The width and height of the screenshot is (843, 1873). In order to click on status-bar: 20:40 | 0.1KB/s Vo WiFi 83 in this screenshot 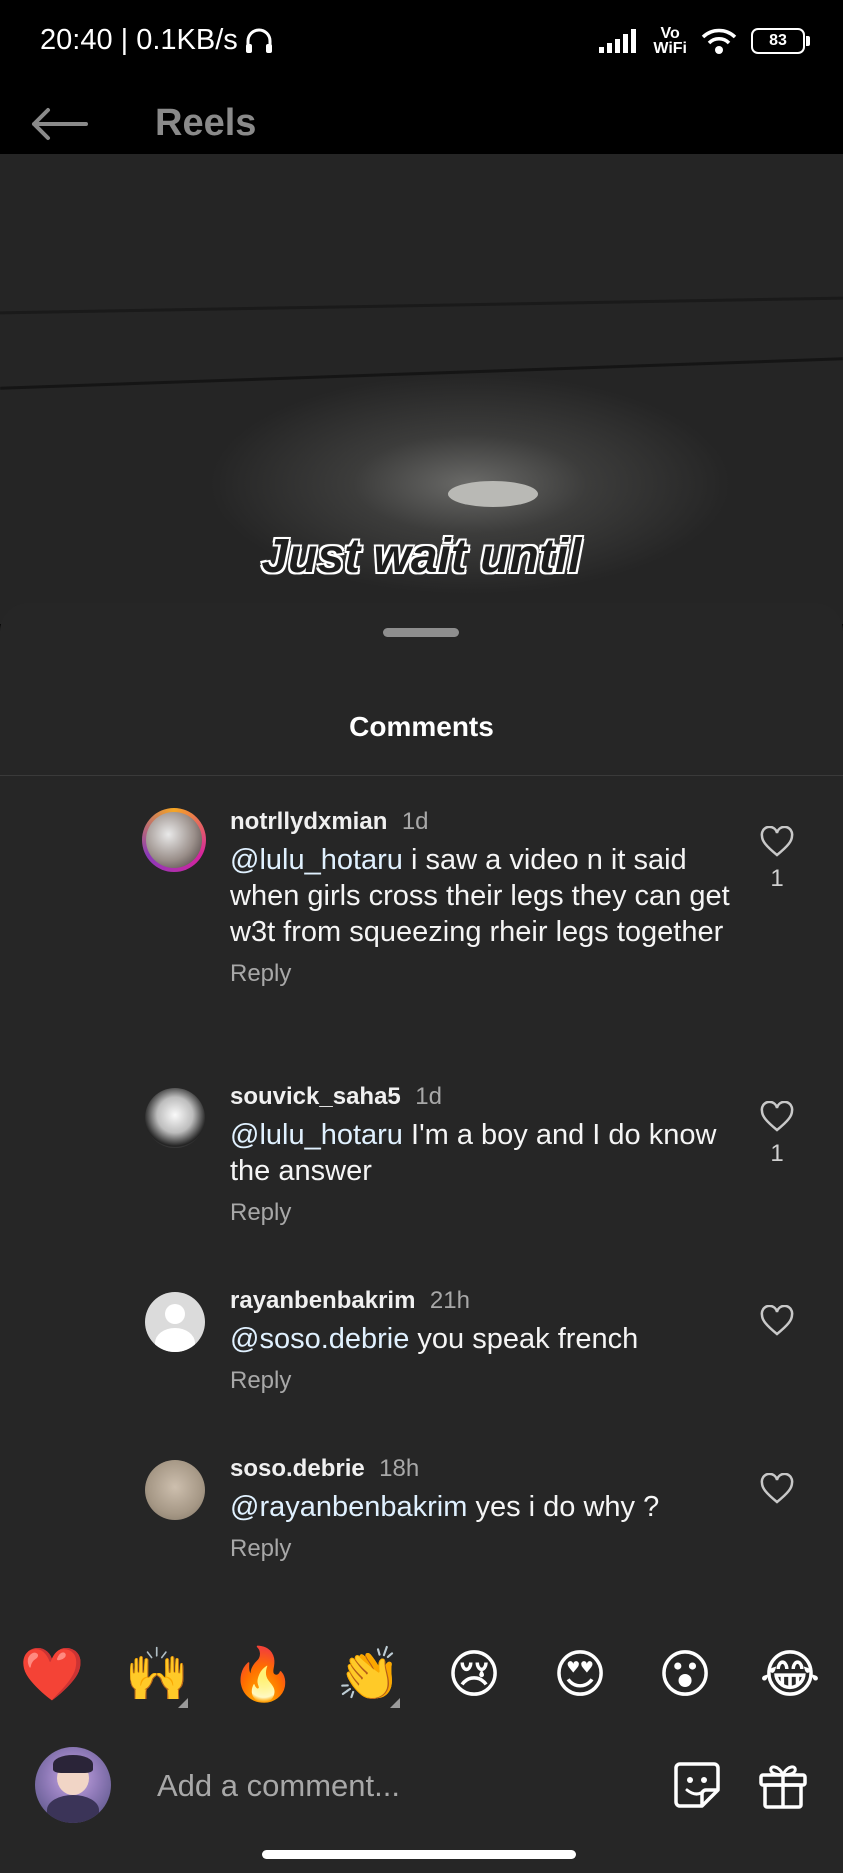, I will do `click(421, 46)`.